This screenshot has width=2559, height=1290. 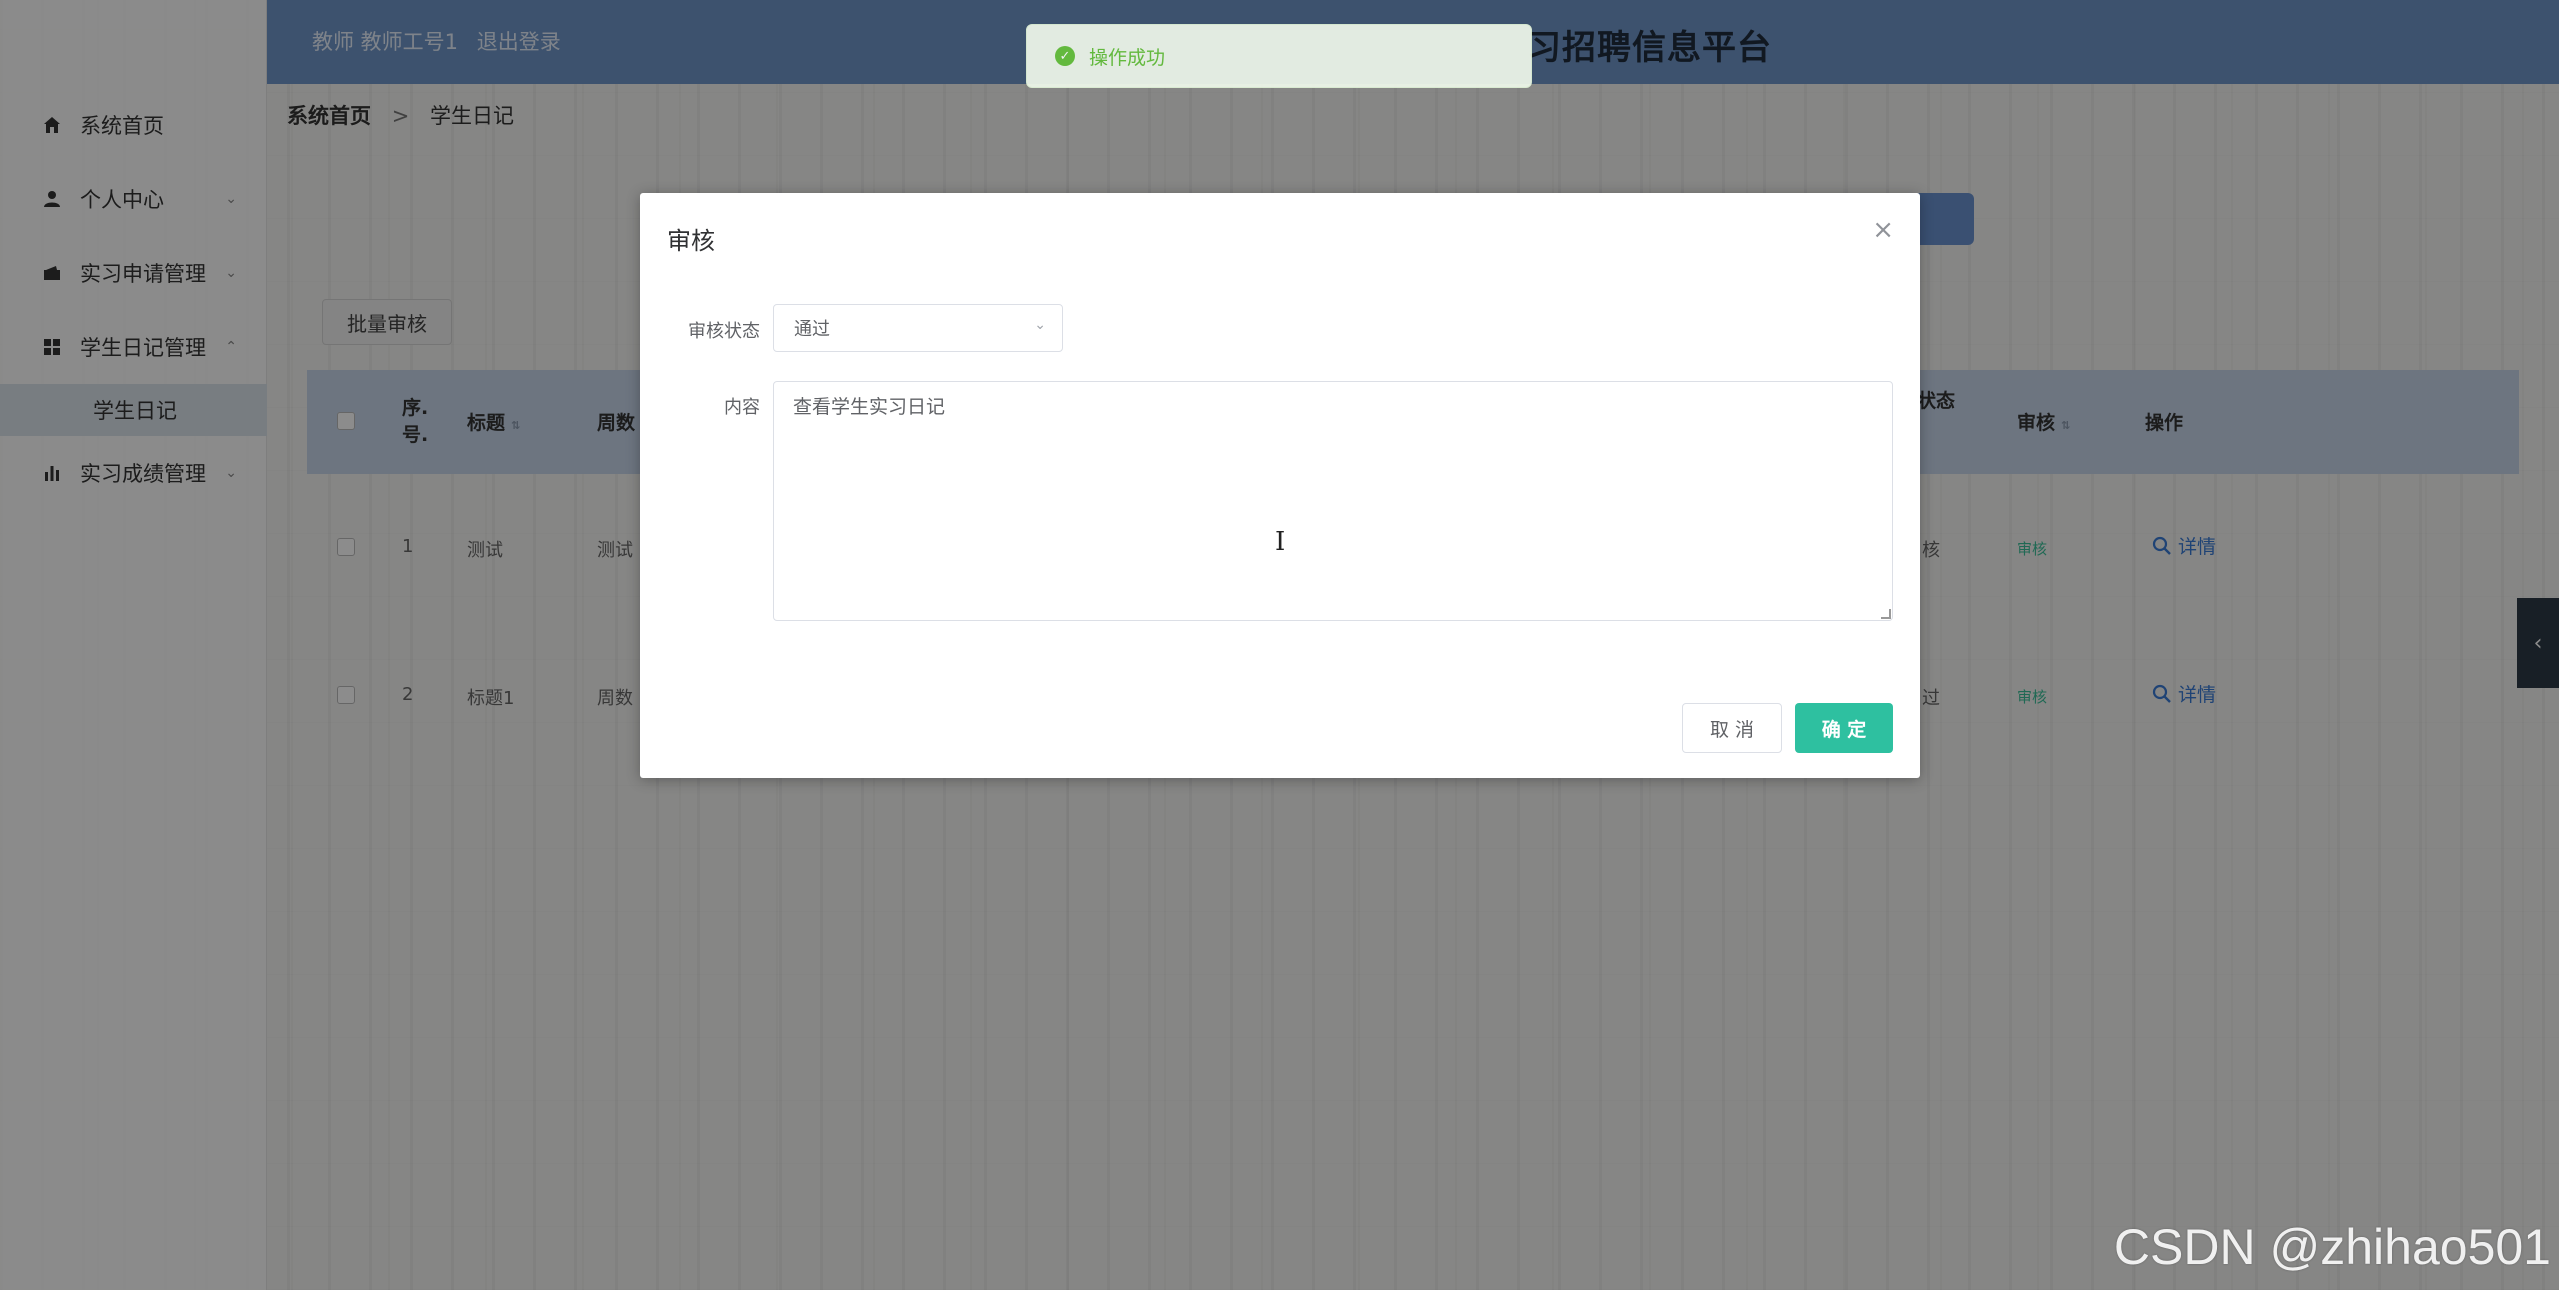 I want to click on review-status-select: 通过 ⌄, so click(x=918, y=328).